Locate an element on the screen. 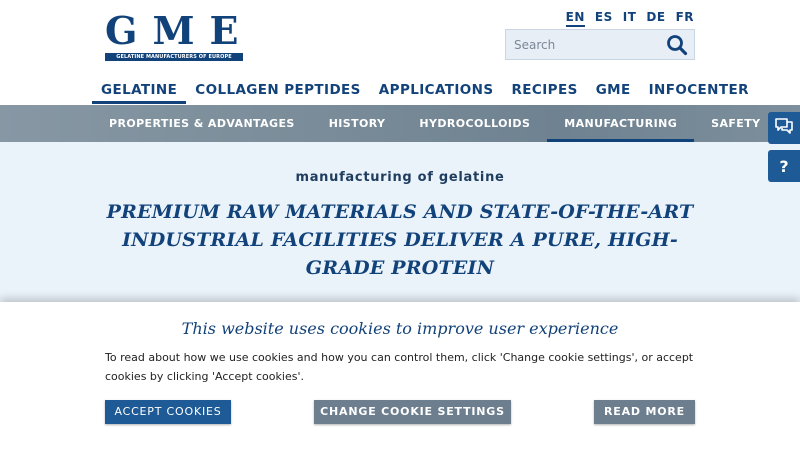  chat-button is located at coordinates (784, 128).